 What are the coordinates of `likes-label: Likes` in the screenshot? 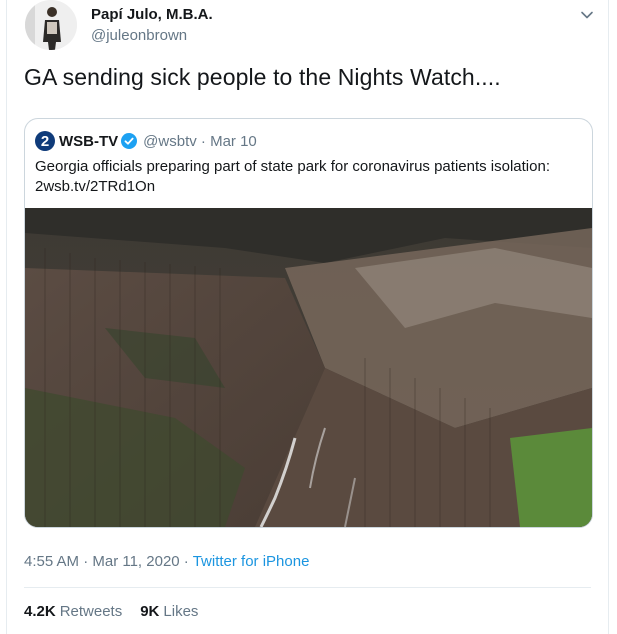 It's located at (181, 611).